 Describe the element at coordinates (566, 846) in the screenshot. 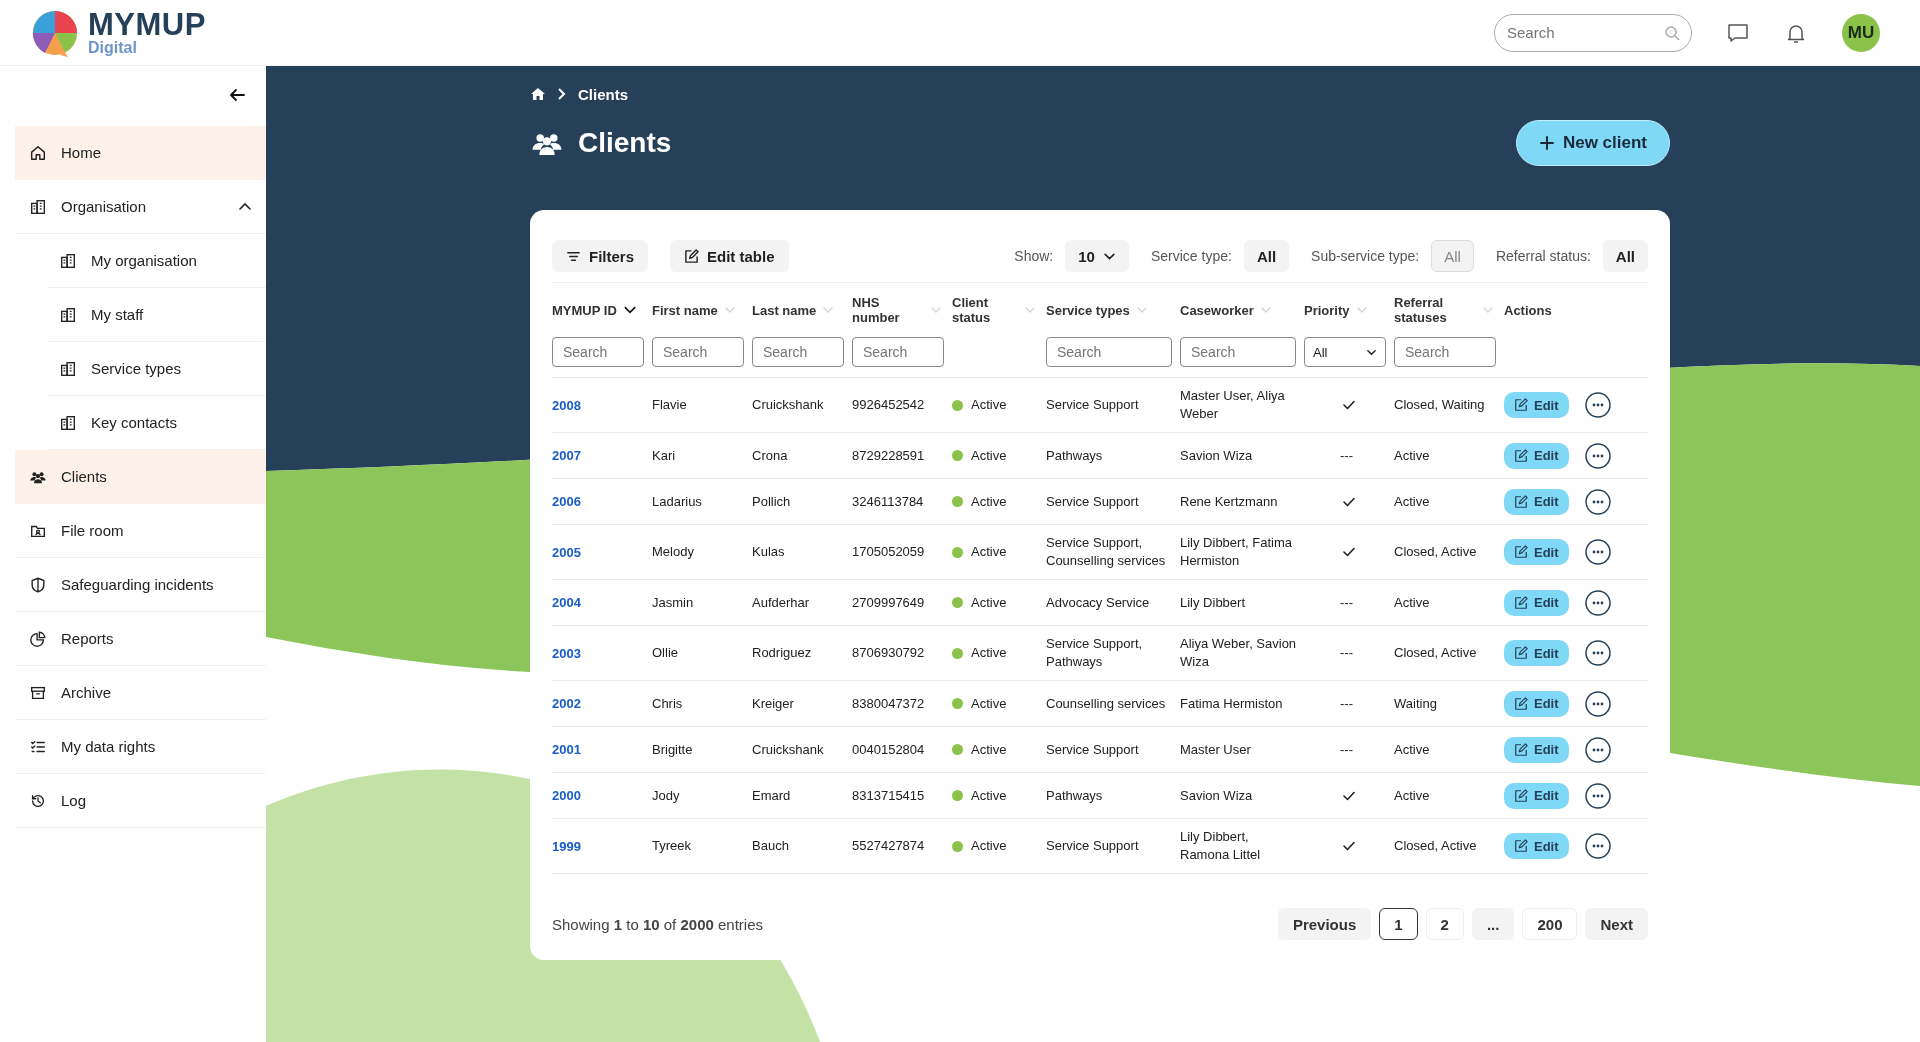

I see `client-id-link: 1999` at that location.